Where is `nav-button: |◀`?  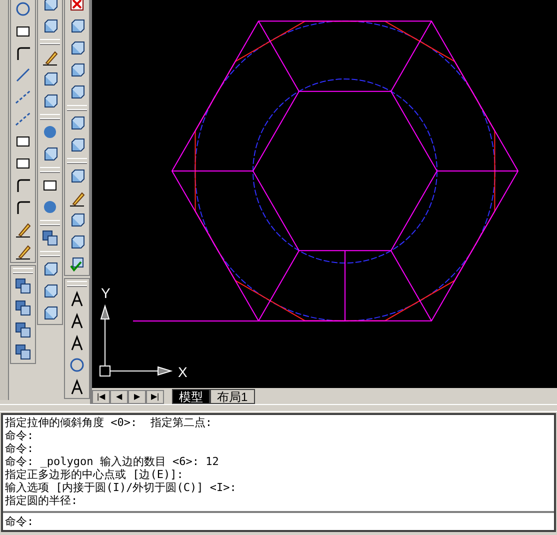 nav-button: |◀ is located at coordinates (101, 397).